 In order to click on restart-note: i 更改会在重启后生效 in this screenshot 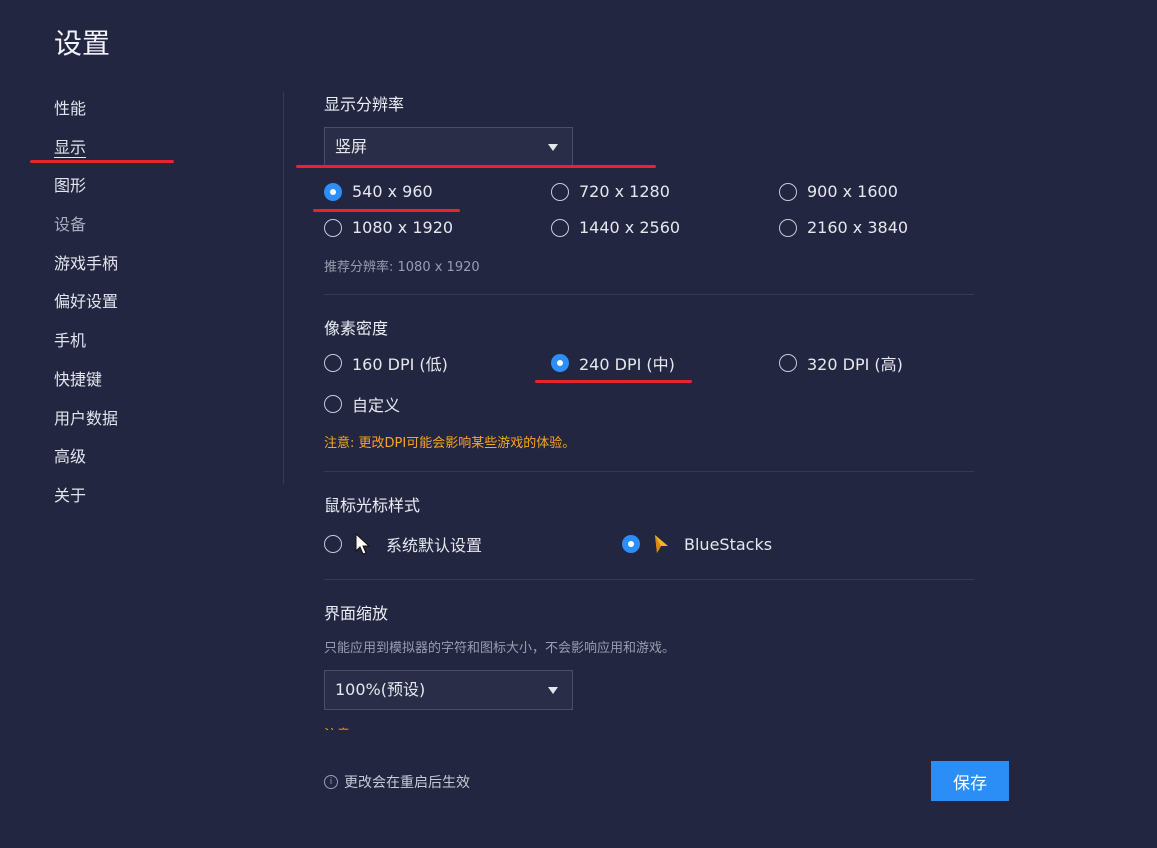, I will do `click(397, 782)`.